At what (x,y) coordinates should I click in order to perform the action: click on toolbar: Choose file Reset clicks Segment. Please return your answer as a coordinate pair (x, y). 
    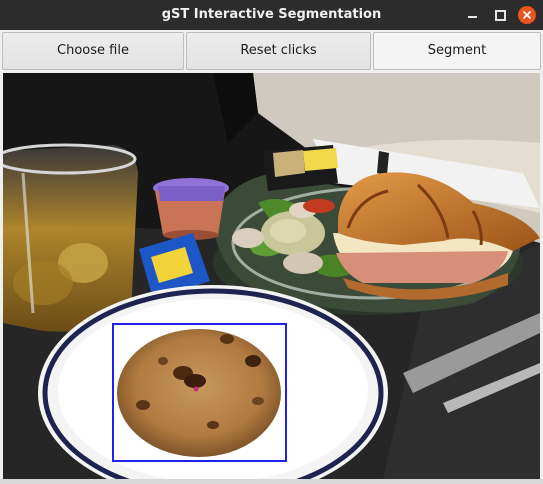
    Looking at the image, I should click on (271, 51).